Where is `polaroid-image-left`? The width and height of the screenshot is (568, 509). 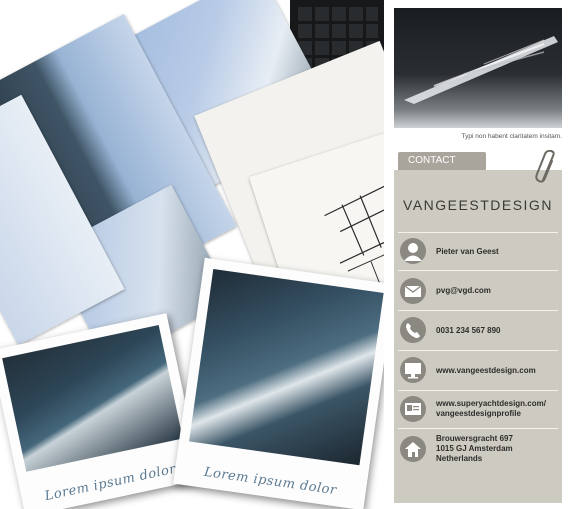 polaroid-image-left is located at coordinates (92, 398).